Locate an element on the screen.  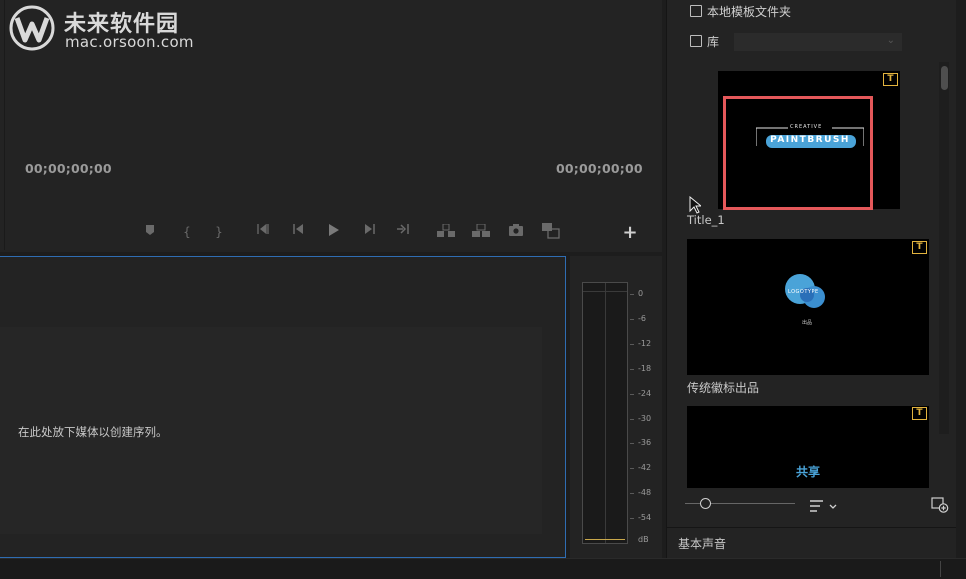
mark-out-icon: } is located at coordinates (219, 232).